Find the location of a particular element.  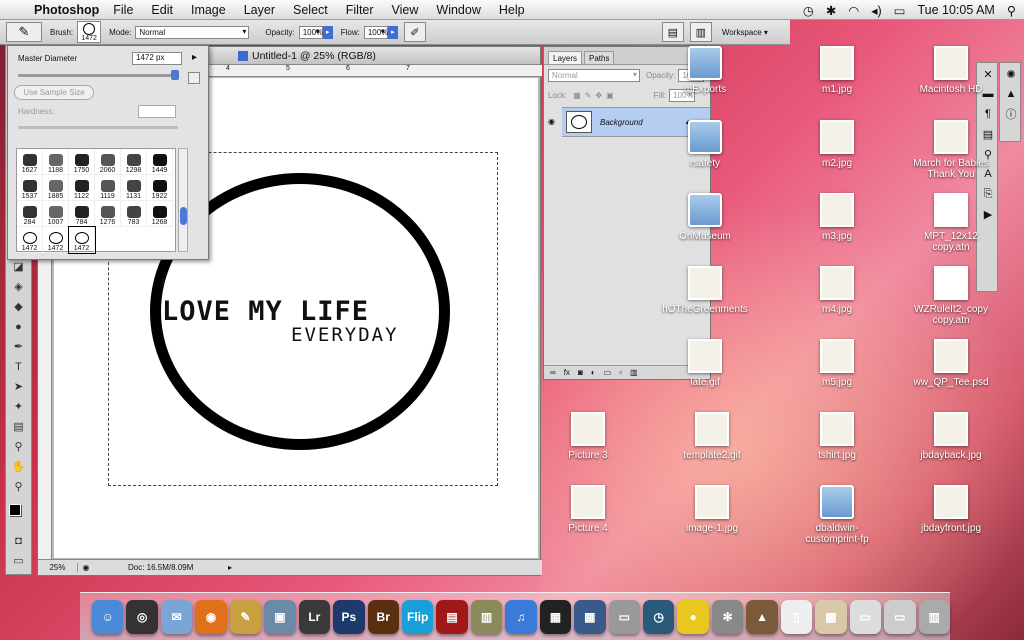

navigator-icon: ✺ is located at coordinates (1011, 74).